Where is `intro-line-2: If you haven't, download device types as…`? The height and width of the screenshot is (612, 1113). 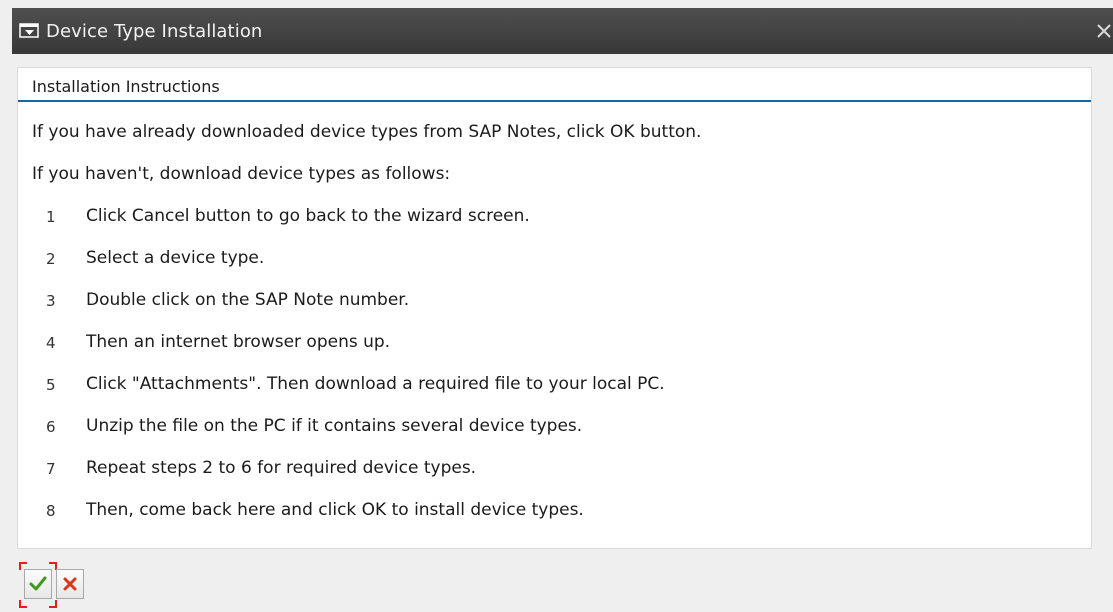
intro-line-2: If you haven't, download device types as… is located at coordinates (241, 174).